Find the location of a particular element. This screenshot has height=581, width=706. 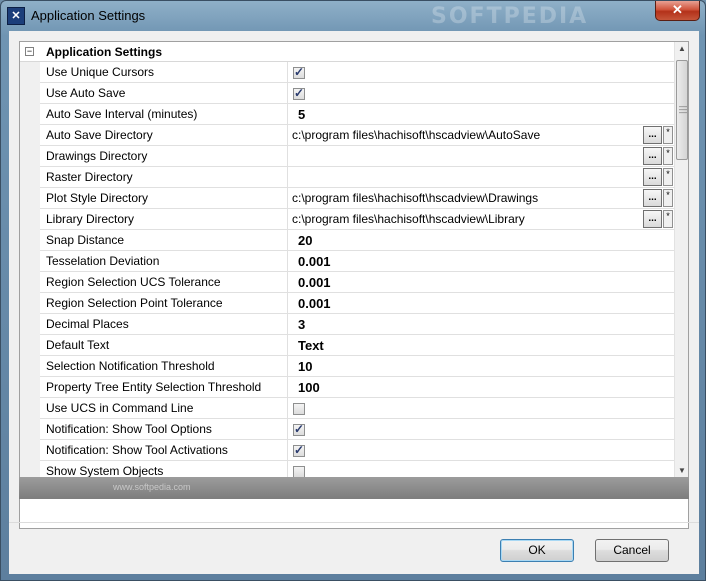

close-button: ✕ is located at coordinates (677, 11).